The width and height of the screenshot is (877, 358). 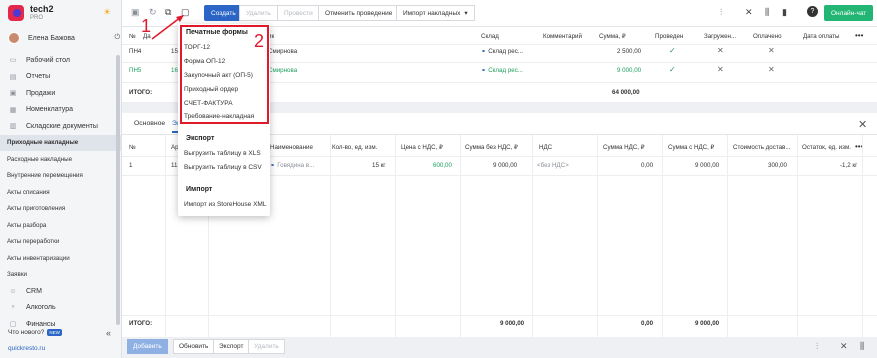 I want to click on export-button: Экспорт, so click(x=231, y=346).